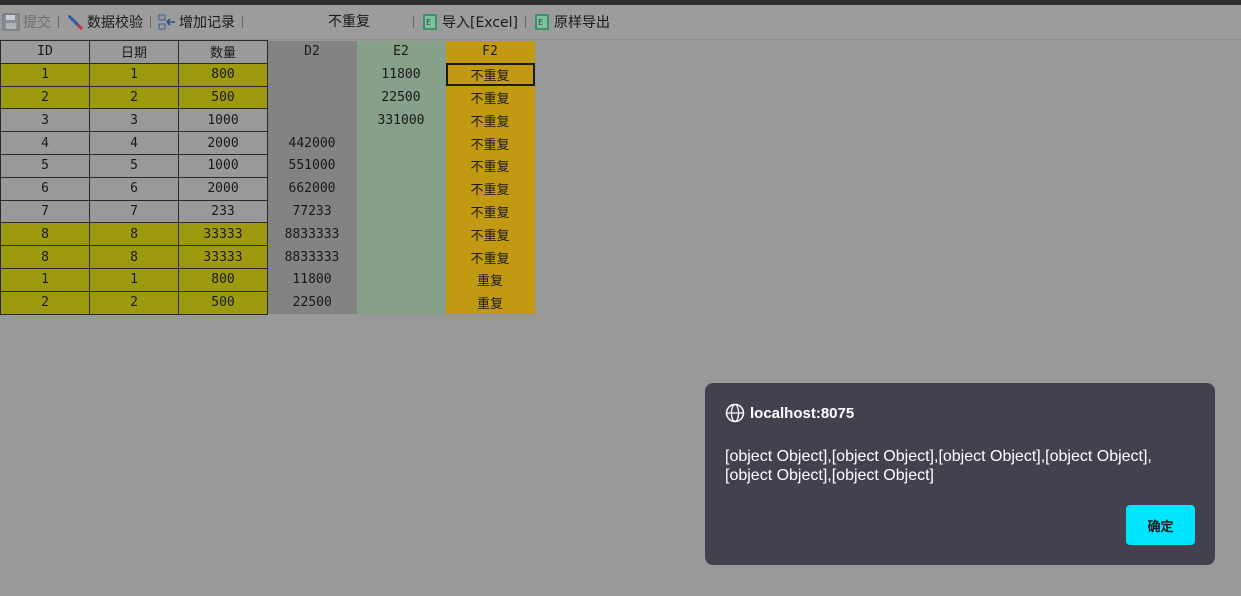 This screenshot has height=596, width=1241. I want to click on cell-id: 5, so click(45, 165).